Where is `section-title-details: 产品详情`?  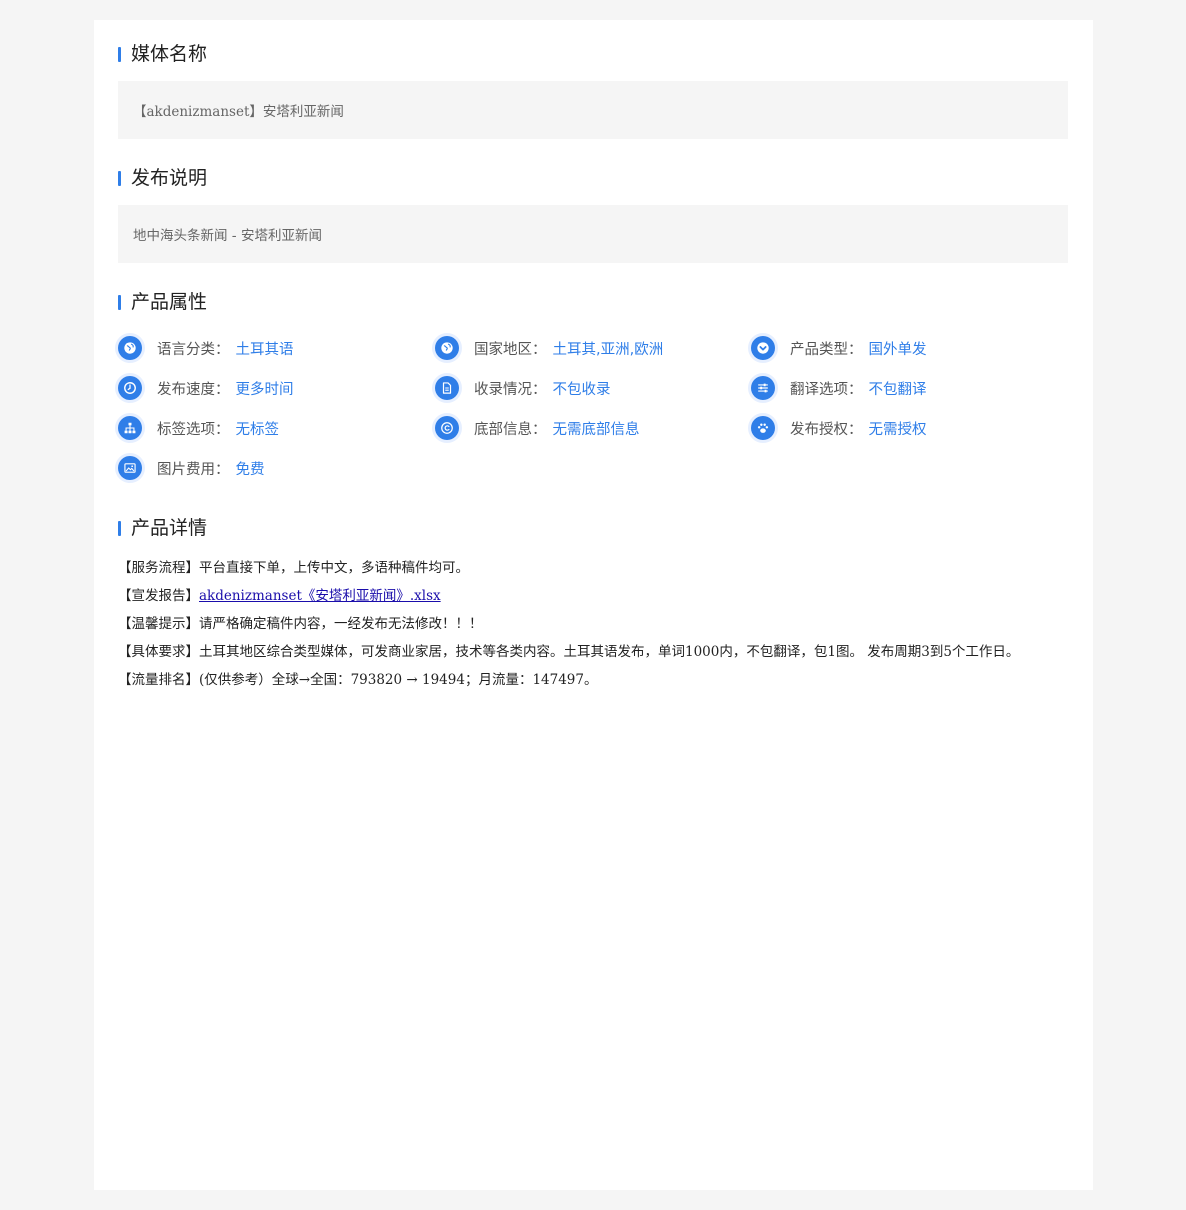
section-title-details: 产品详情 is located at coordinates (162, 528).